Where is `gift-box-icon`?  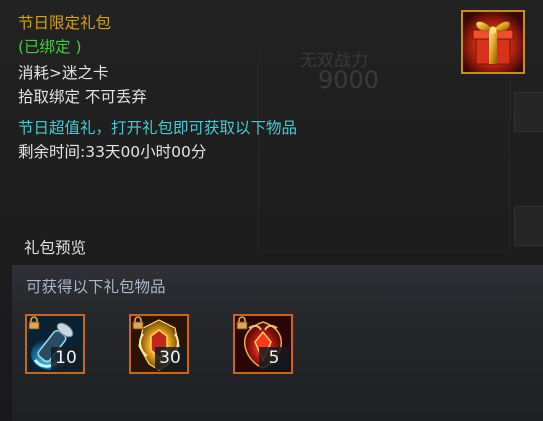
gift-box-icon is located at coordinates (493, 42).